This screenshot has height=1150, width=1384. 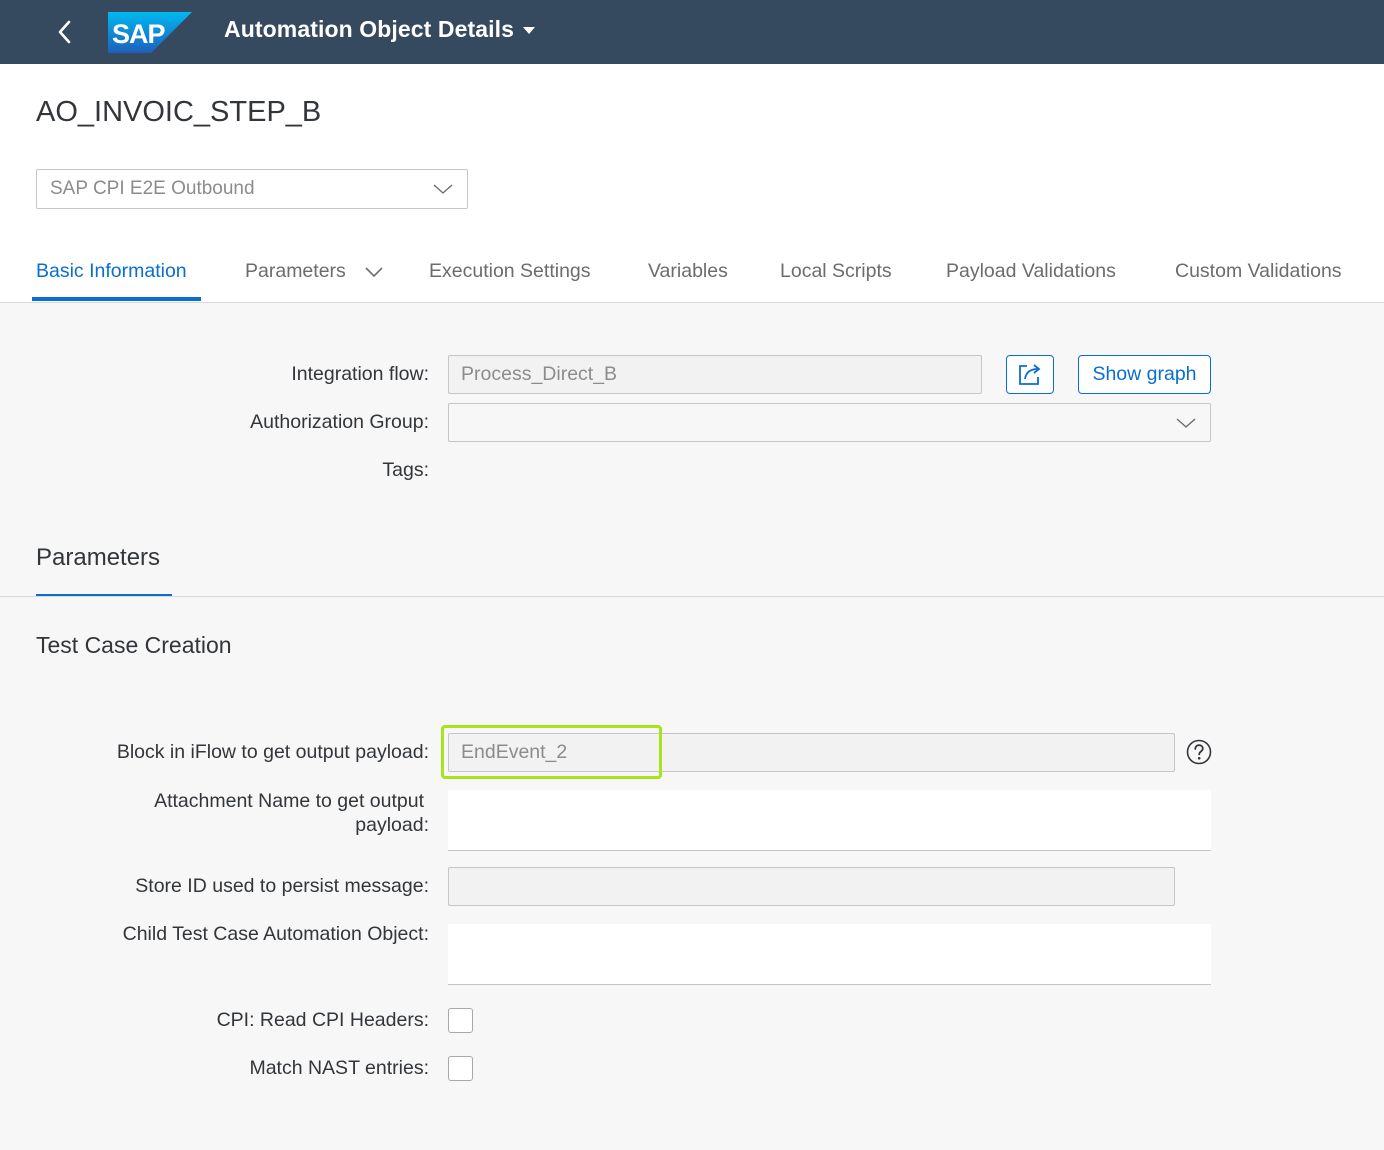 I want to click on help-icon, so click(x=1199, y=752).